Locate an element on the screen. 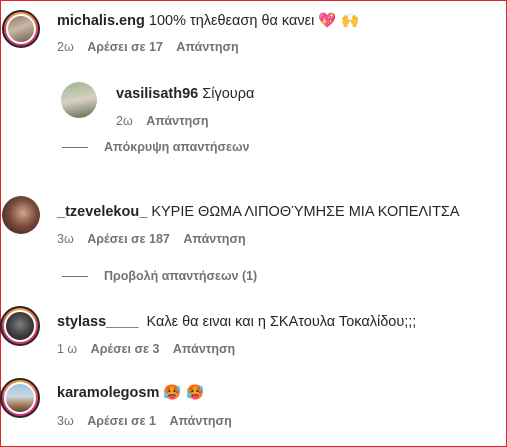 The width and height of the screenshot is (507, 447). emoji: 🥵 🥵 is located at coordinates (184, 393).